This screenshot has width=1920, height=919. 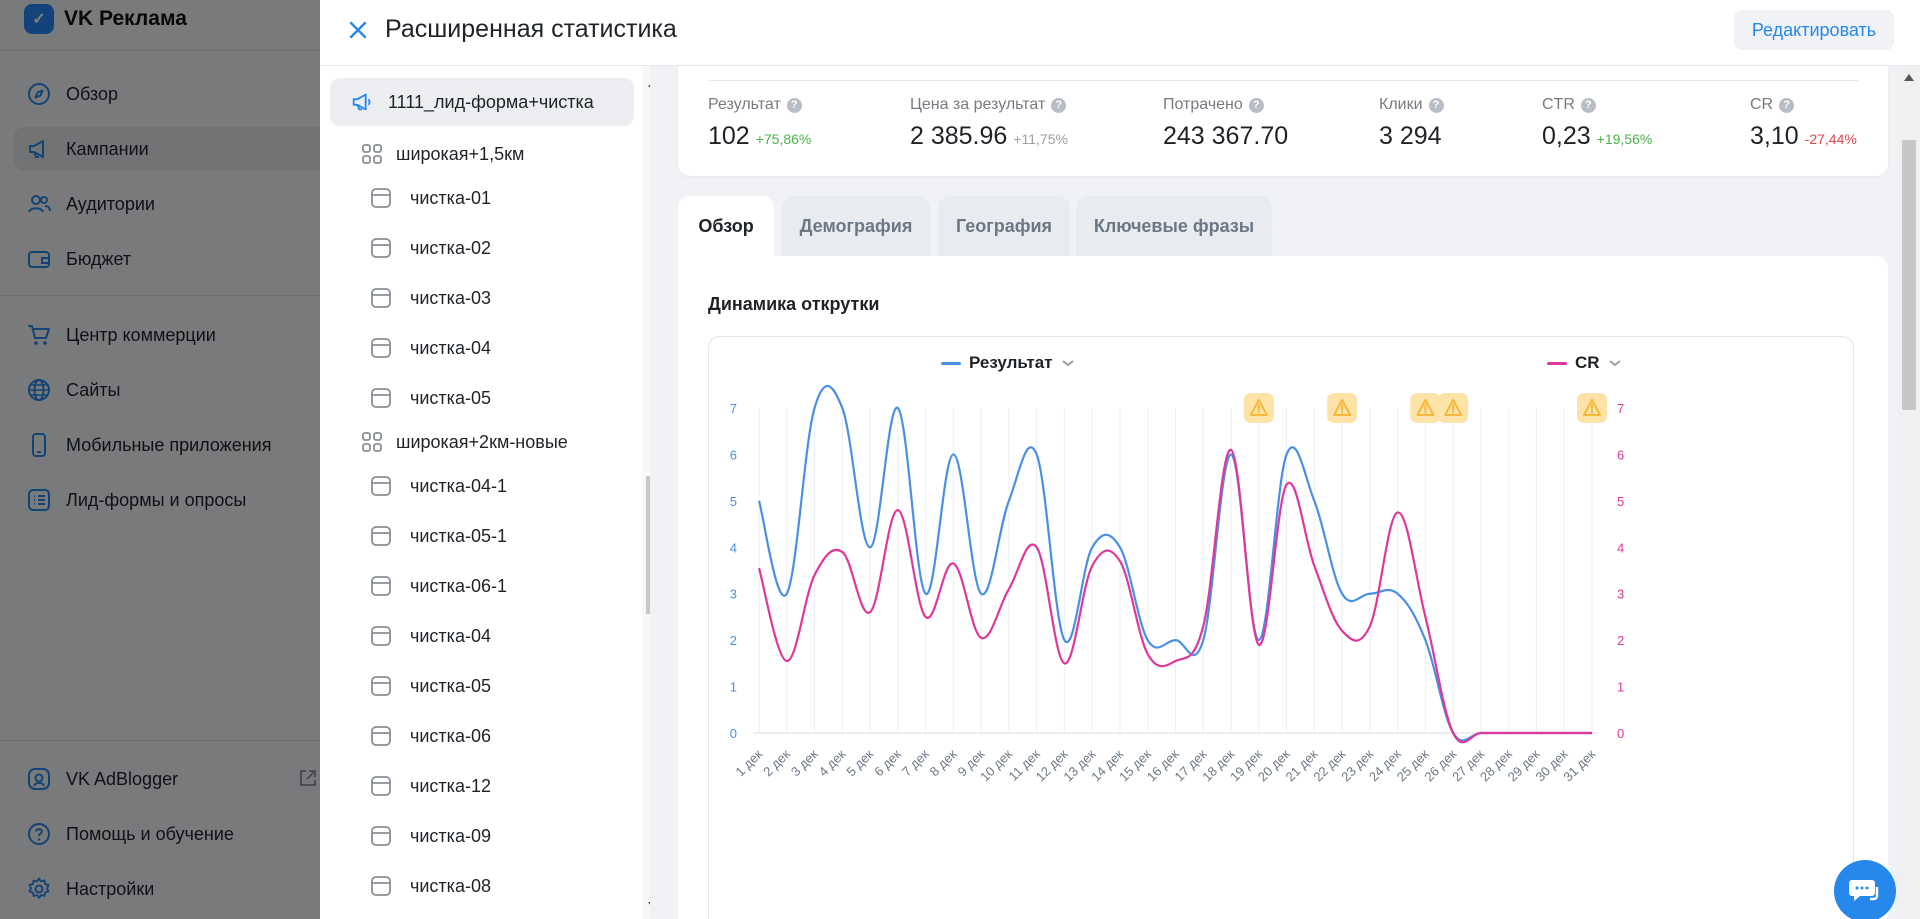 I want to click on tree-item-label: чистка-06, so click(x=450, y=735).